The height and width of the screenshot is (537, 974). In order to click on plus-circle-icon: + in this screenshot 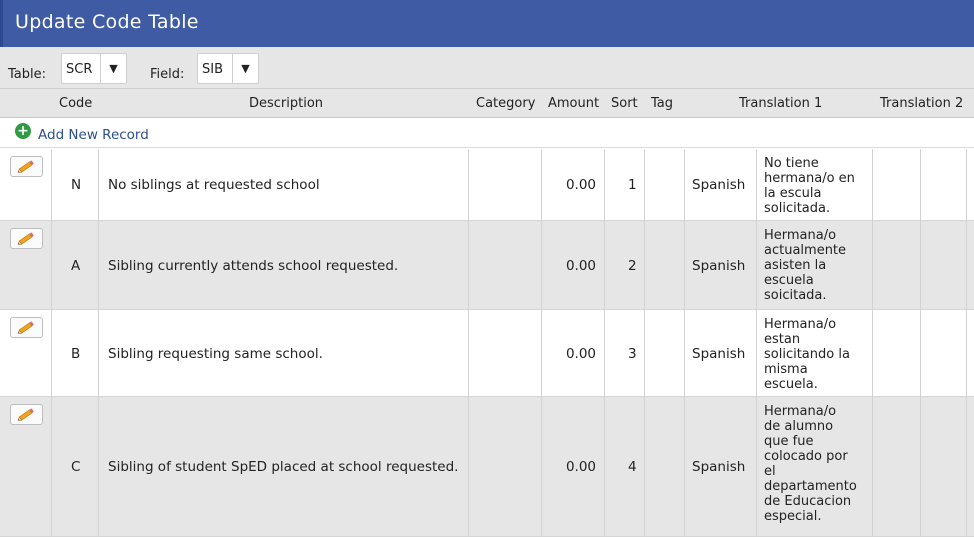, I will do `click(23, 131)`.